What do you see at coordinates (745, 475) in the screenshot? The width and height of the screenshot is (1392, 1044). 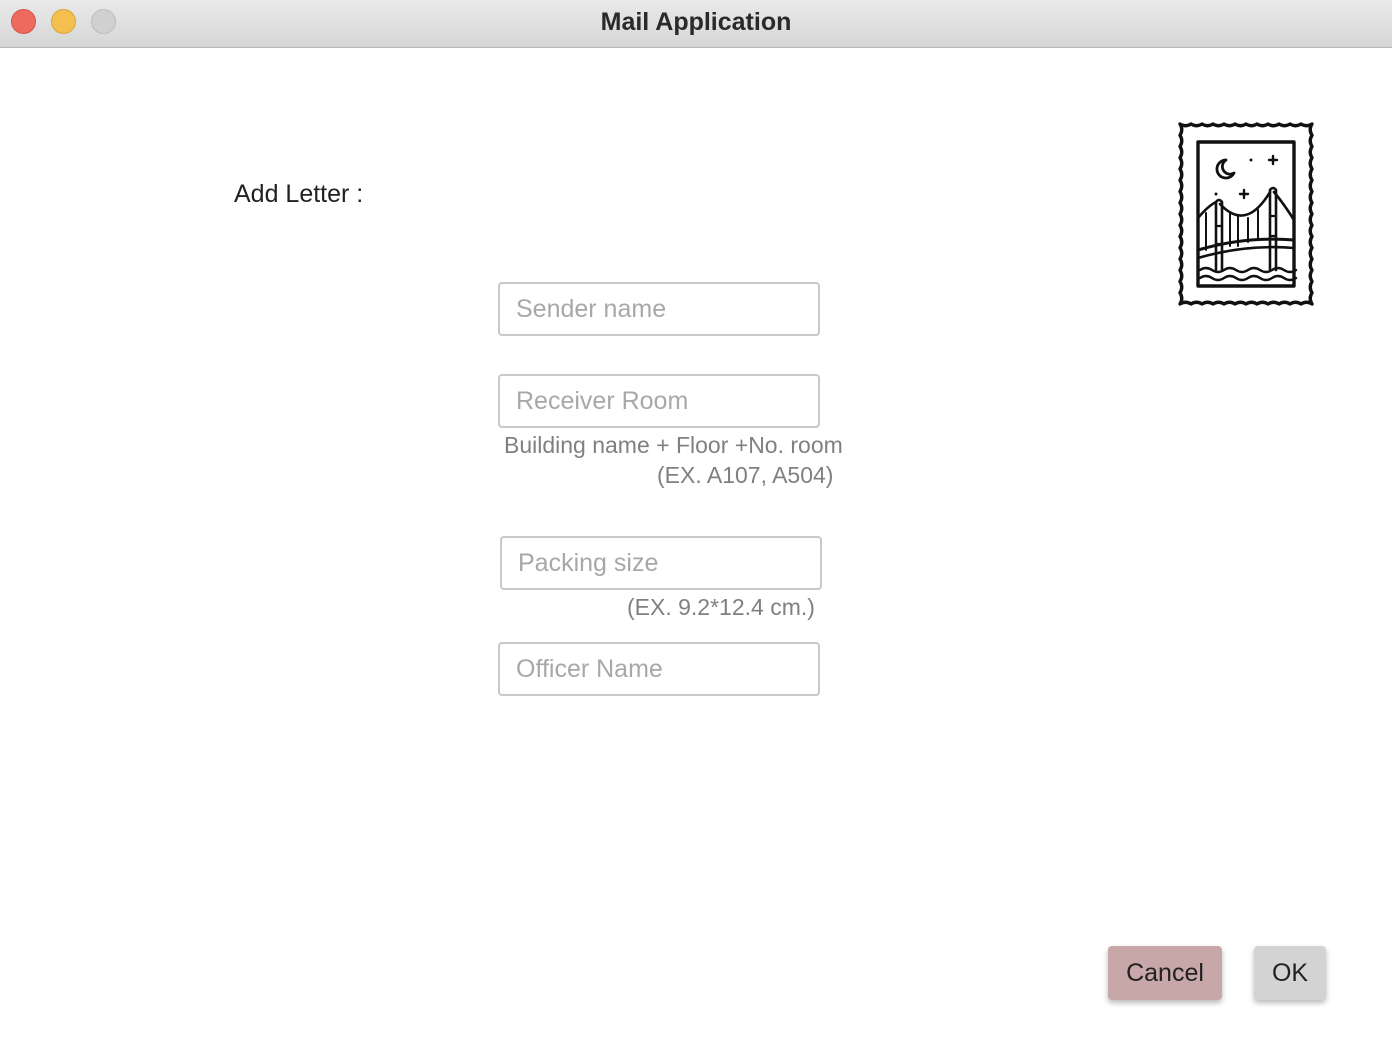 I see `receiver-room-example: (EX. A107, A504)` at bounding box center [745, 475].